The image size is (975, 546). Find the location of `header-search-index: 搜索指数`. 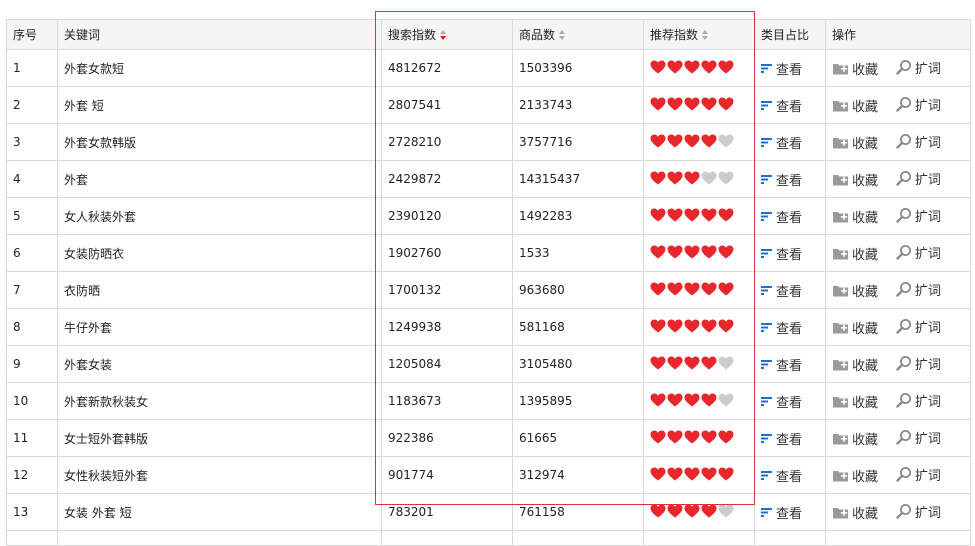

header-search-index: 搜索指数 is located at coordinates (447, 34).